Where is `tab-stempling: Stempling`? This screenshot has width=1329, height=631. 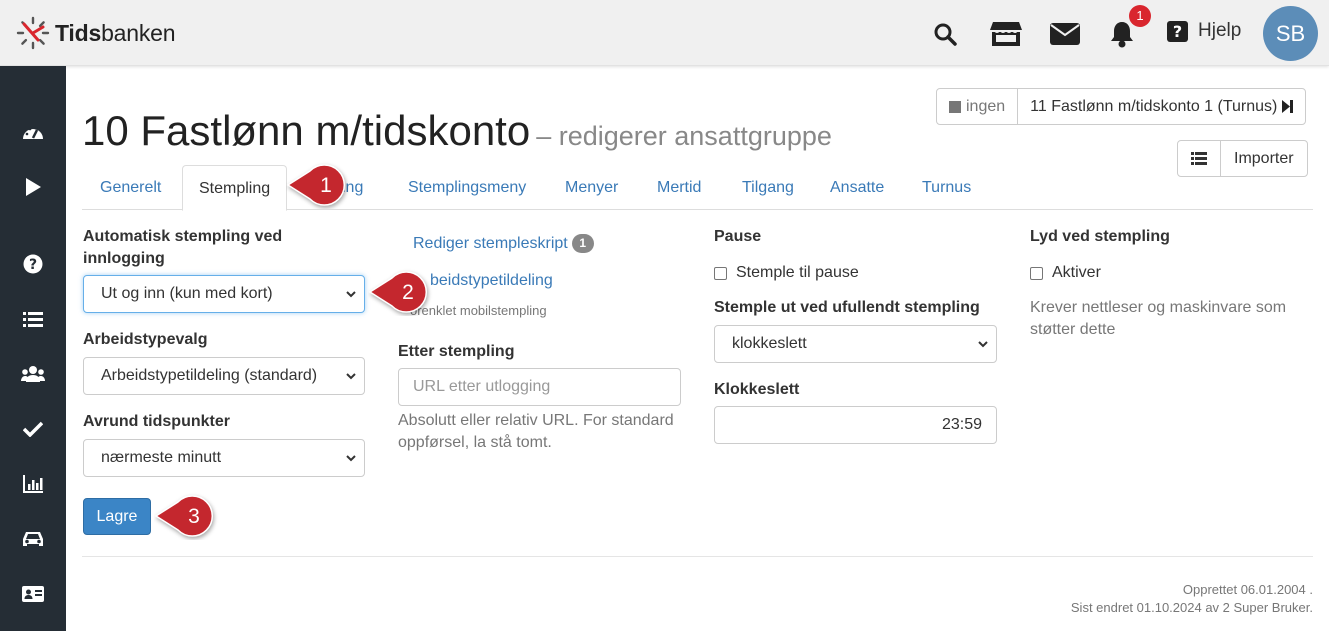 tab-stempling: Stempling is located at coordinates (235, 188).